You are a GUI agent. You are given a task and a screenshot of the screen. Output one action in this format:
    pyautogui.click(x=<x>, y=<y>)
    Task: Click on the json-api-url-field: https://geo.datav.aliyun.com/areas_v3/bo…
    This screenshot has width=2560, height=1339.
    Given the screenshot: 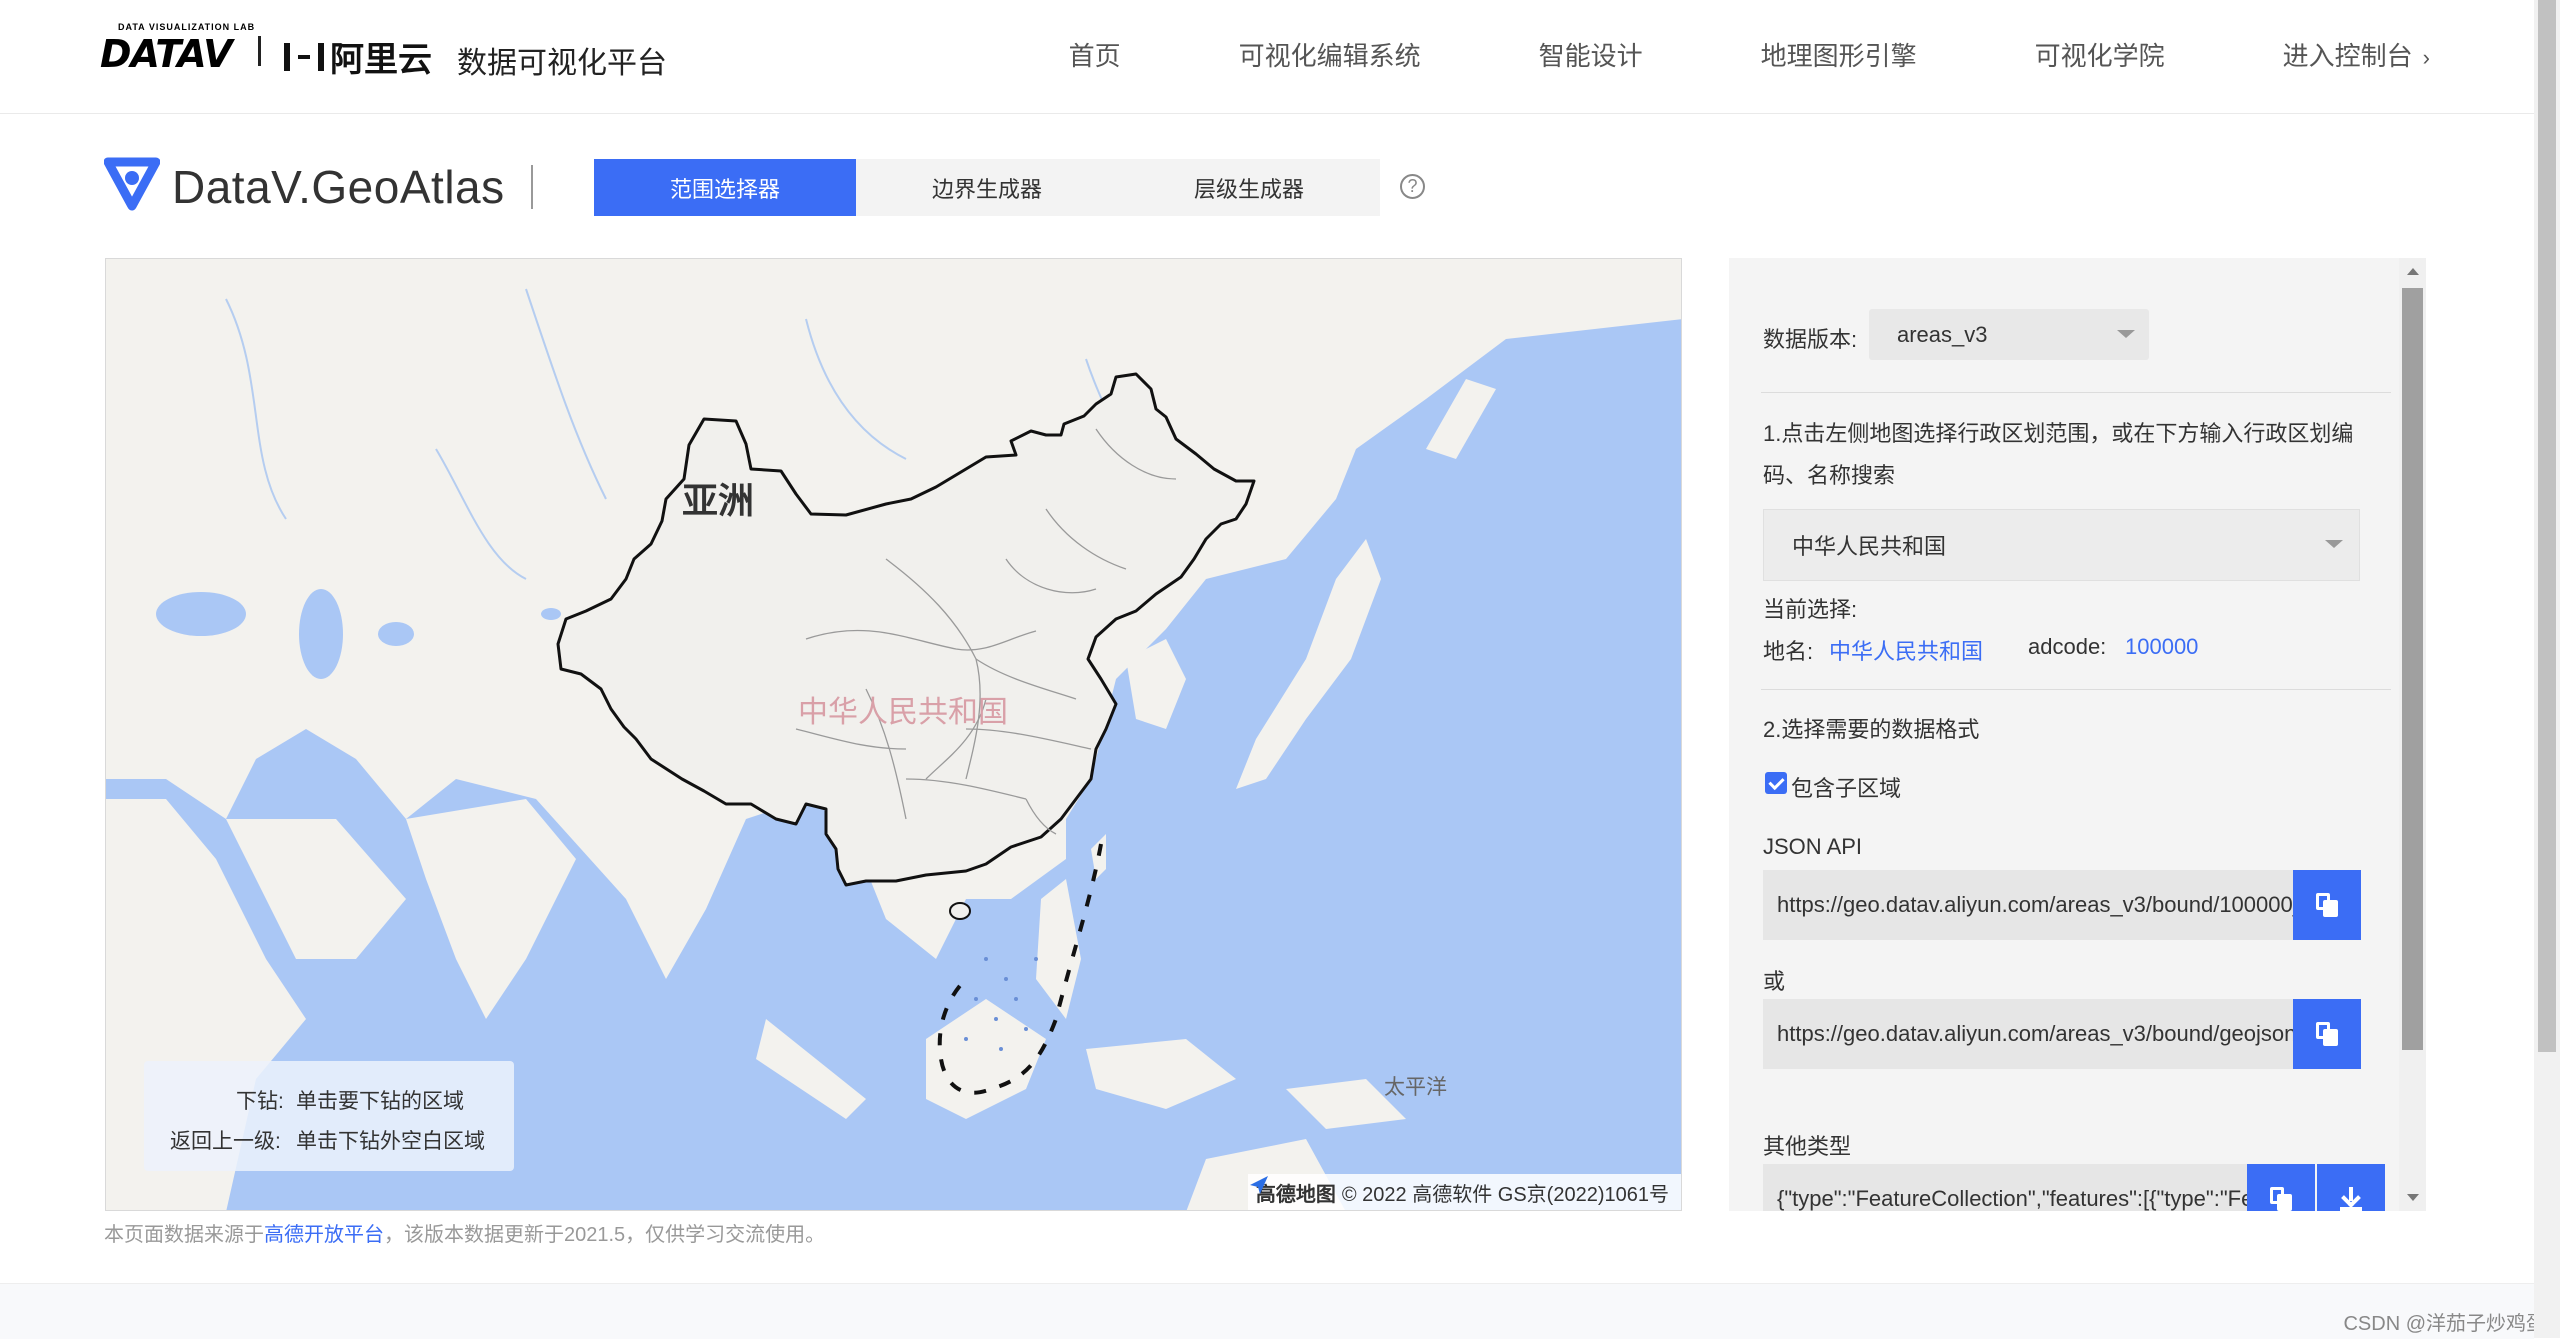 What is the action you would take?
    pyautogui.click(x=2028, y=905)
    